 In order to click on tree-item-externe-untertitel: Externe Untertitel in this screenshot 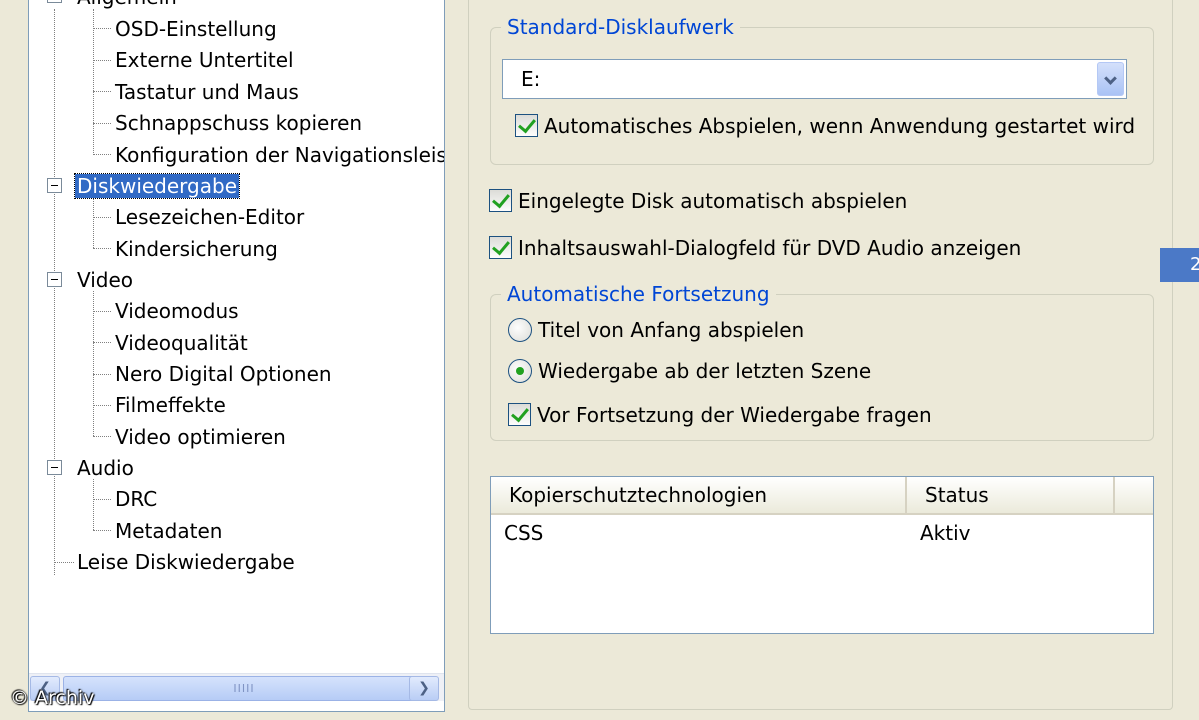, I will do `click(204, 60)`.